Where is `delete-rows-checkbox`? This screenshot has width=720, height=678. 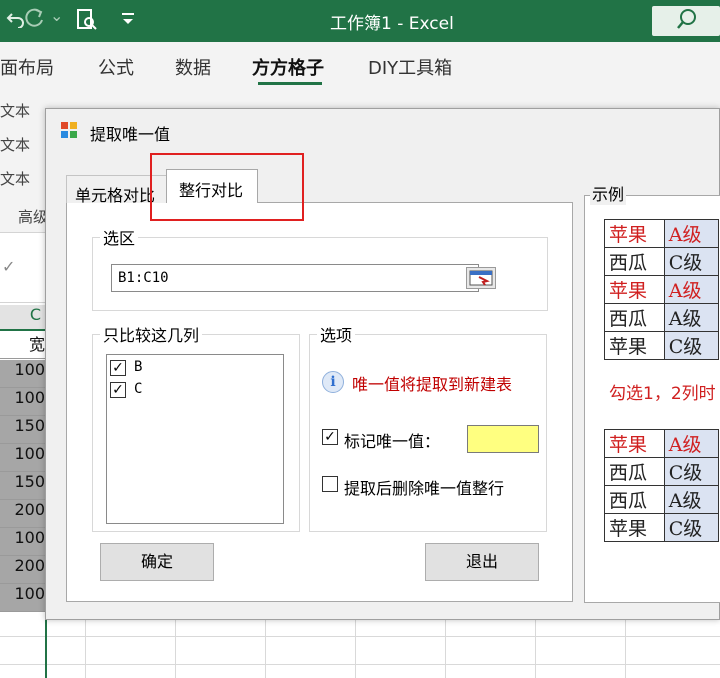 delete-rows-checkbox is located at coordinates (330, 484).